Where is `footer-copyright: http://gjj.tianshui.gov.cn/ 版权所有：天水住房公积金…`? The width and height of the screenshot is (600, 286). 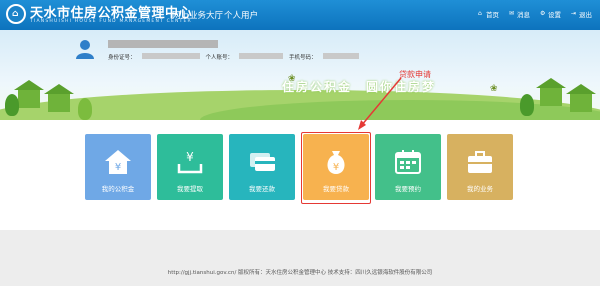 footer-copyright: http://gjj.tianshui.gov.cn/ 版权所有：天水住房公积金… is located at coordinates (300, 273).